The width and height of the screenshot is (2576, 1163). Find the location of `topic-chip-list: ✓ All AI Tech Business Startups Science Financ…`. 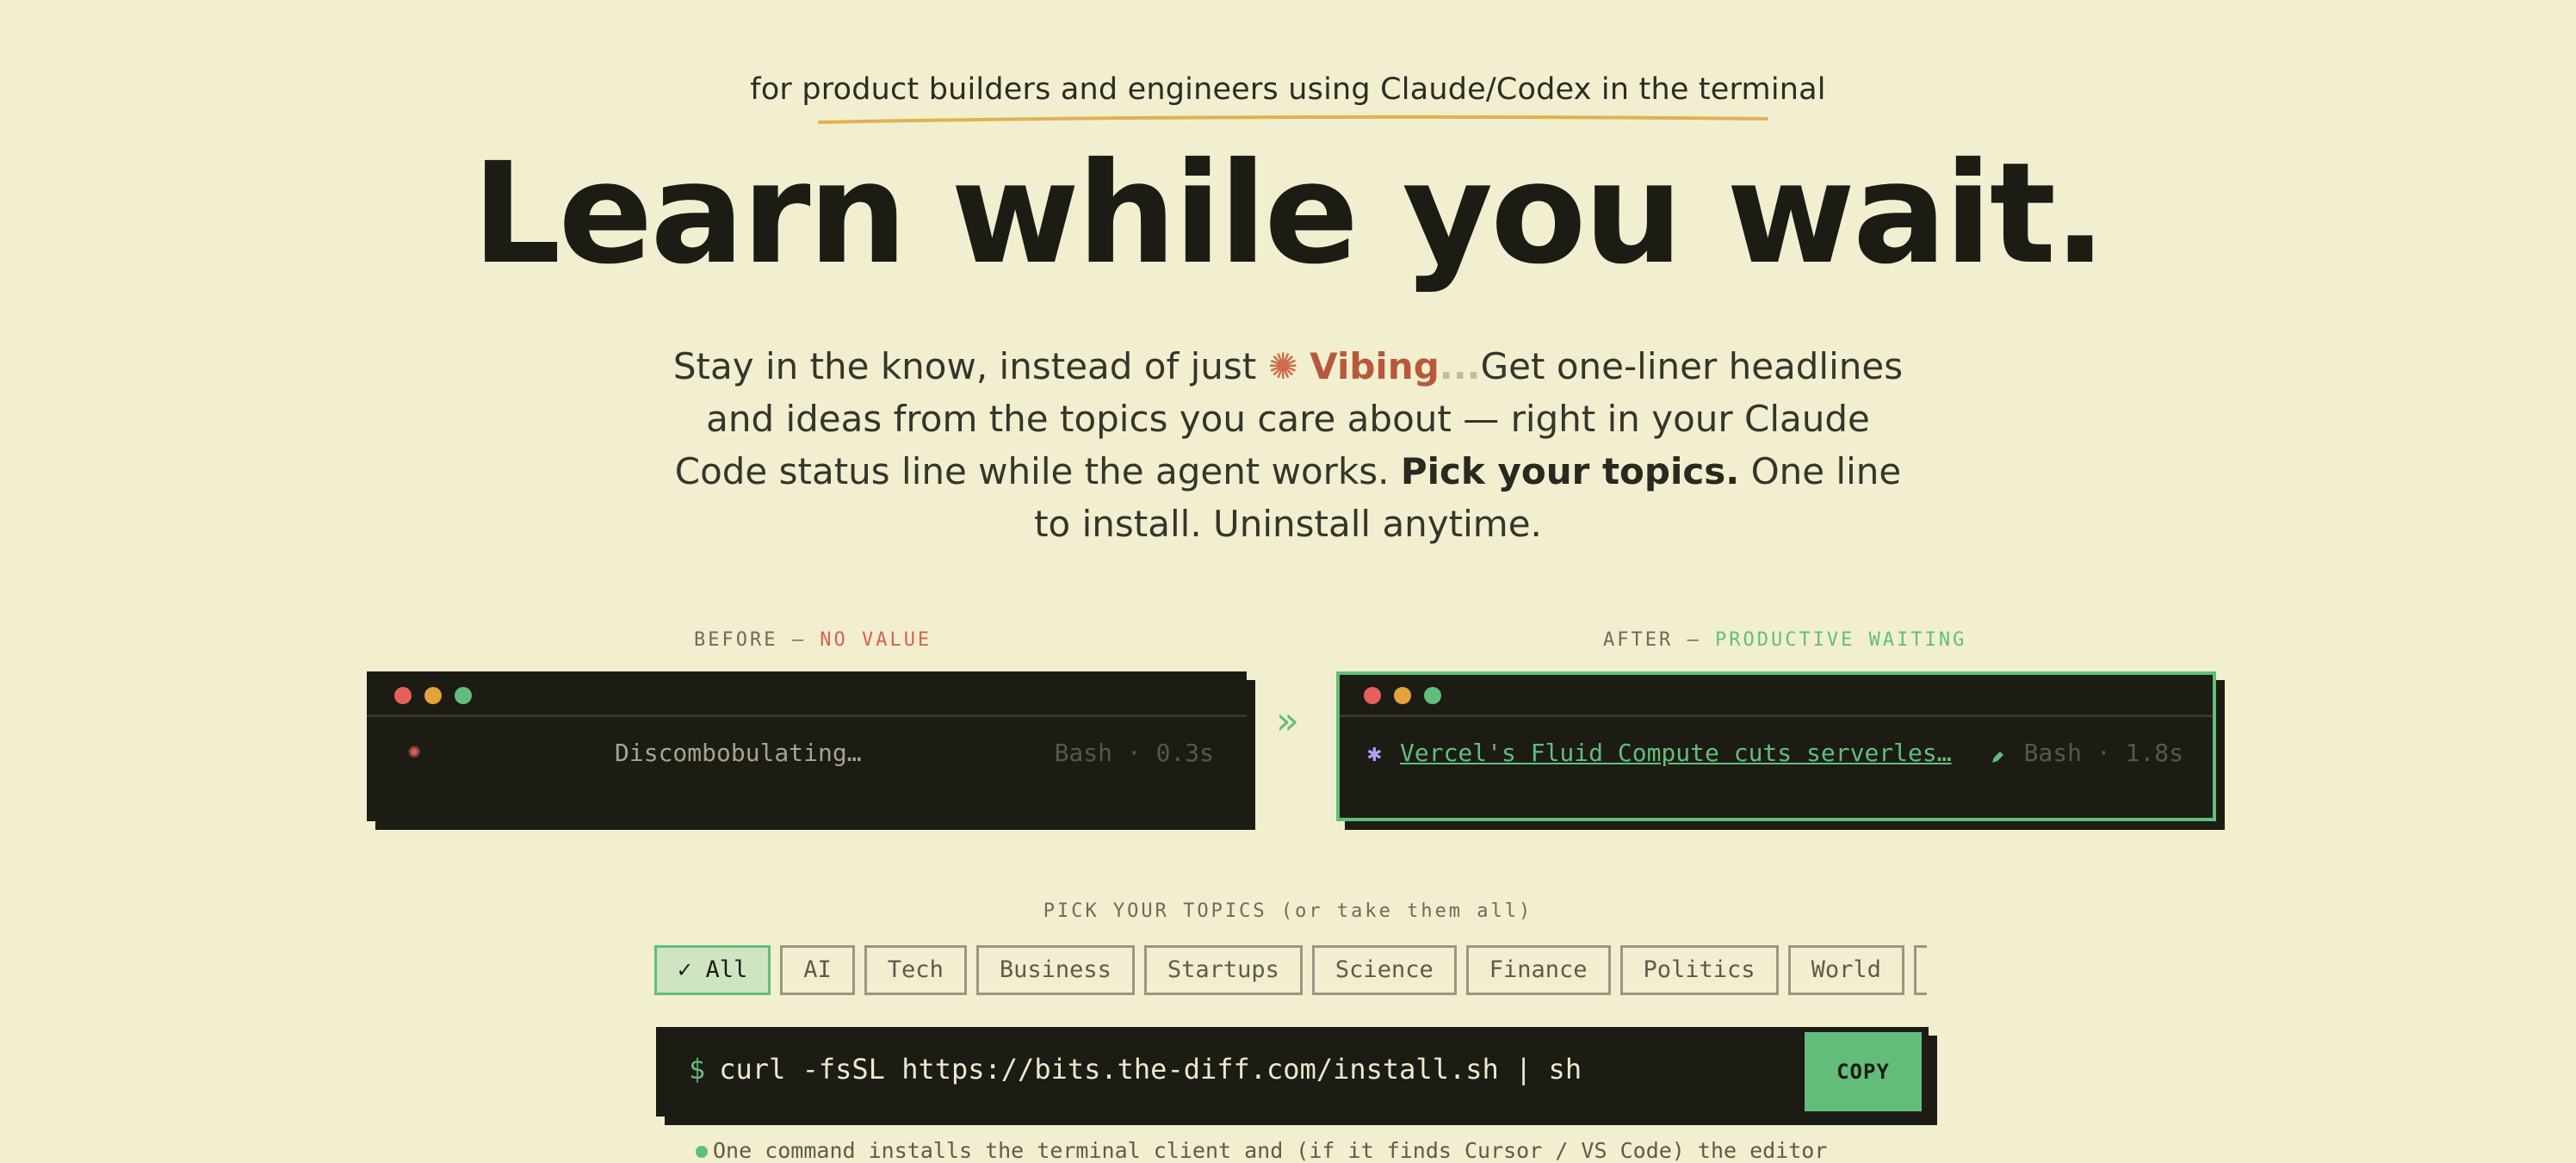

topic-chip-list: ✓ All AI Tech Business Startups Science Financ… is located at coordinates (1290, 970).